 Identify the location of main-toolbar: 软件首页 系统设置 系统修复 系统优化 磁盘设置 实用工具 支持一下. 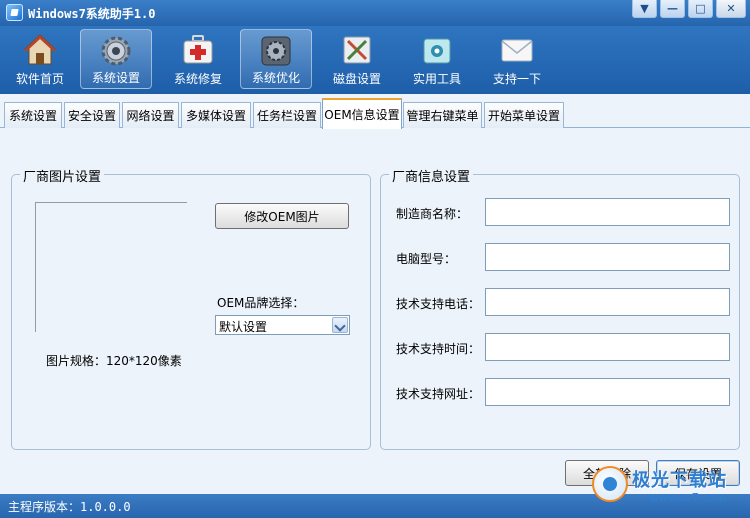
(375, 60).